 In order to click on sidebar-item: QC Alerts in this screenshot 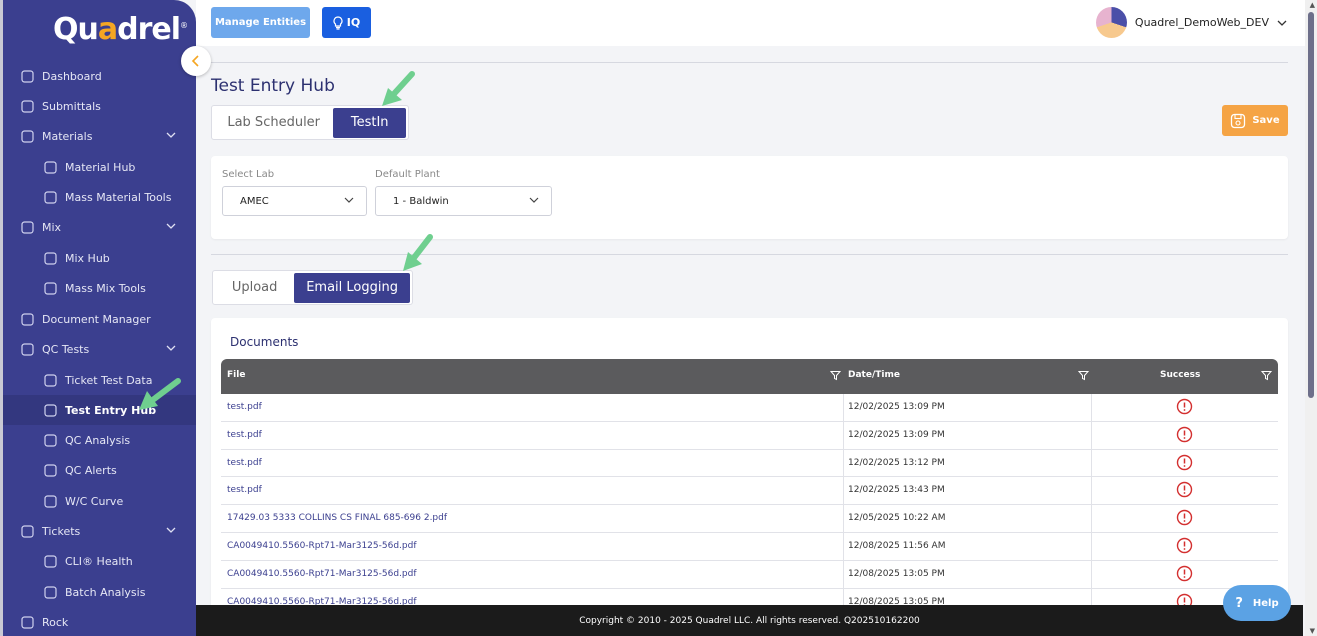, I will do `click(99, 470)`.